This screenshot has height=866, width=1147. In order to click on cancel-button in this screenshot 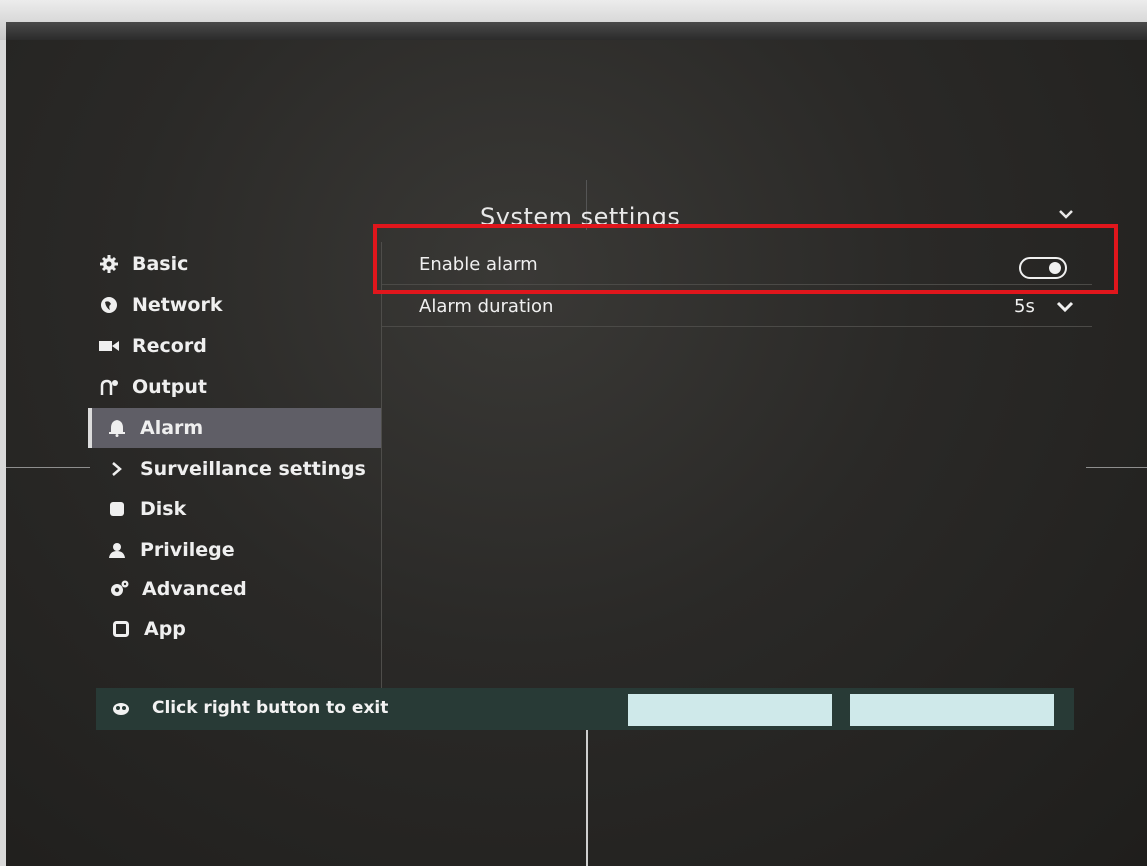, I will do `click(952, 710)`.